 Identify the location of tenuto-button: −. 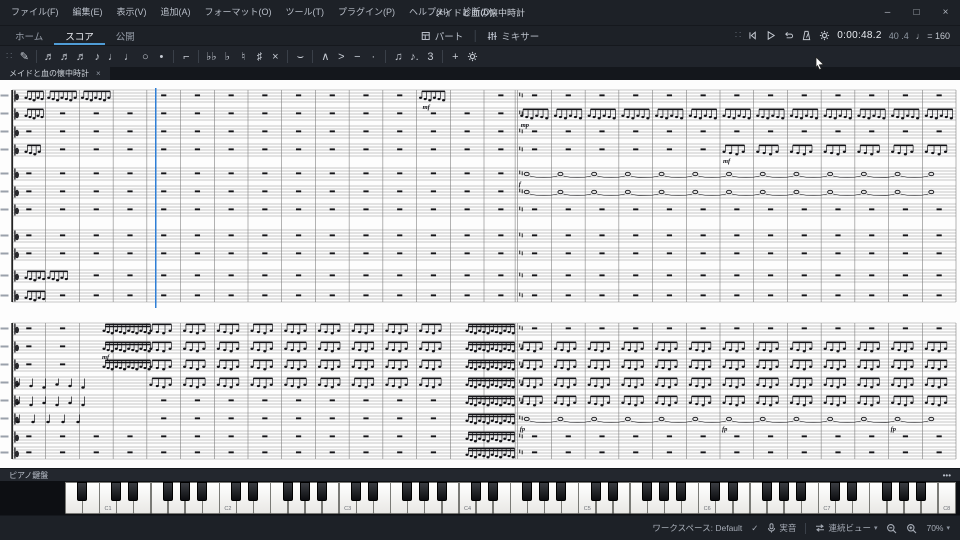
(357, 57).